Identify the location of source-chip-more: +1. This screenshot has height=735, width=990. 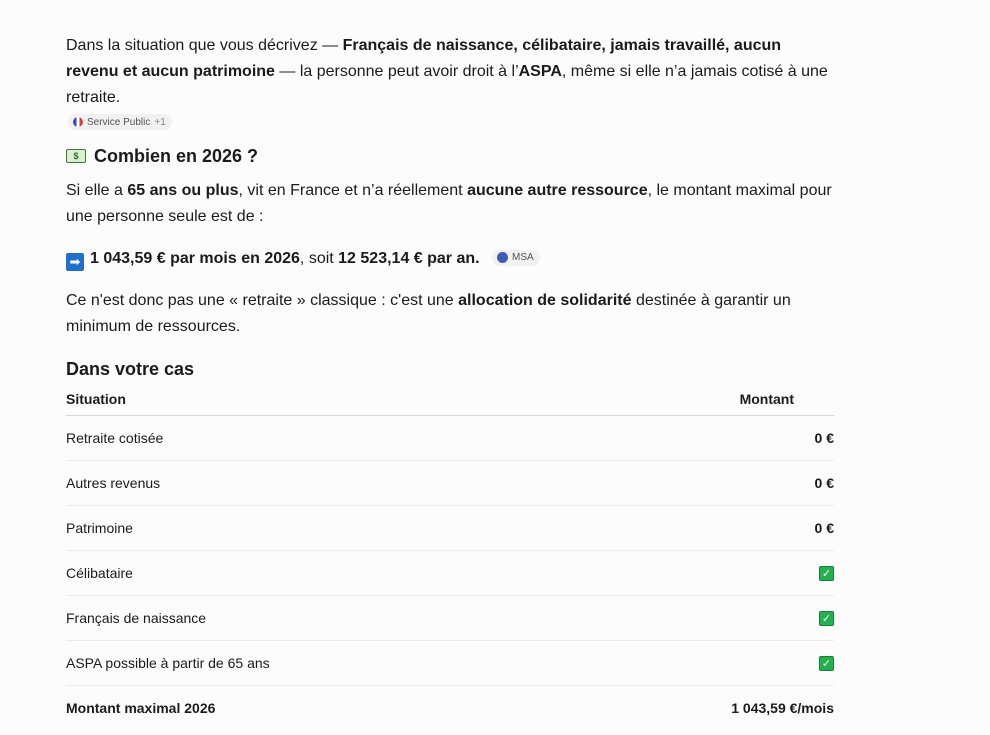
(160, 122).